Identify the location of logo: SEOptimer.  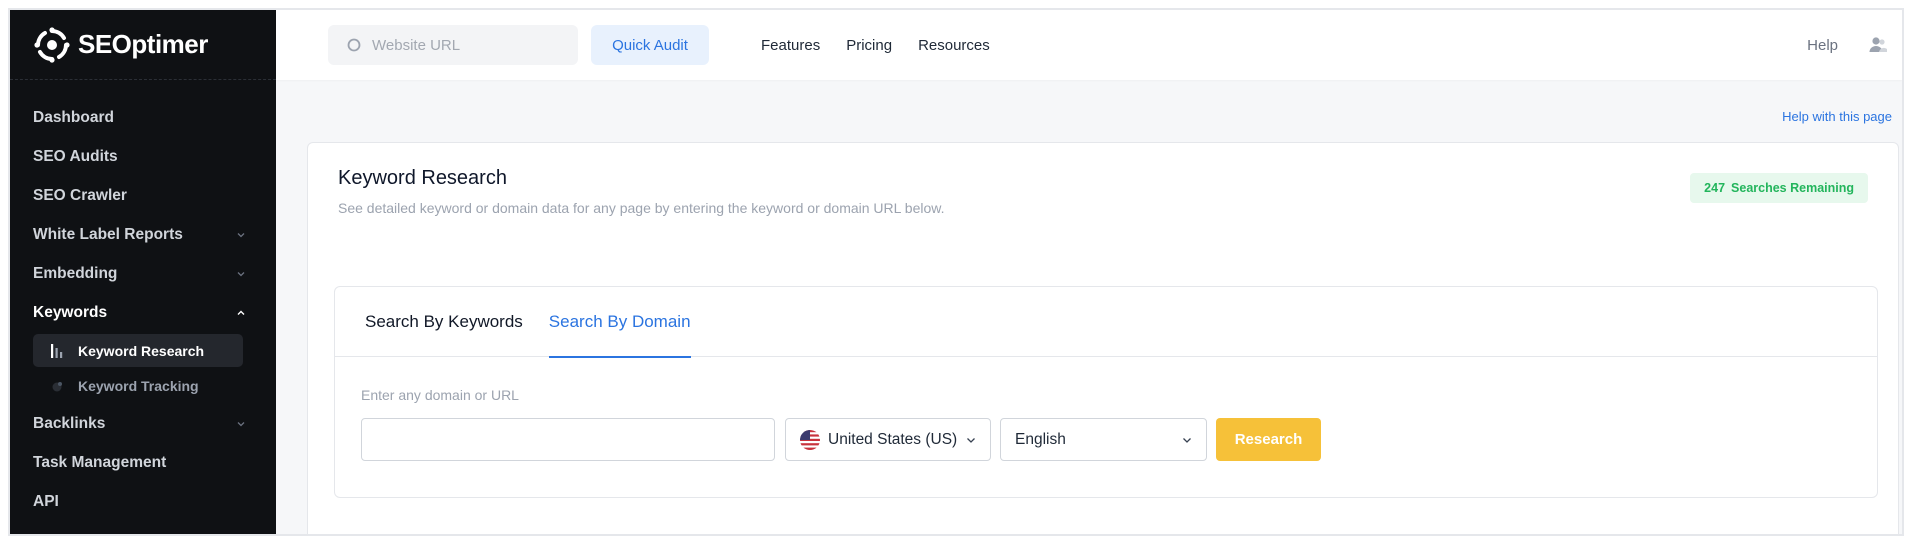
(143, 45).